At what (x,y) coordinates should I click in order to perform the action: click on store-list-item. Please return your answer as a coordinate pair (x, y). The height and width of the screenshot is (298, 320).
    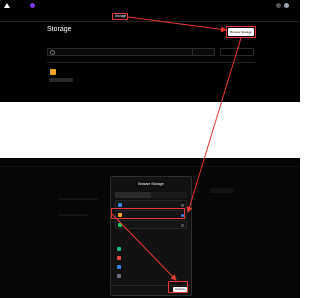
    Looking at the image, I should click on (151, 72).